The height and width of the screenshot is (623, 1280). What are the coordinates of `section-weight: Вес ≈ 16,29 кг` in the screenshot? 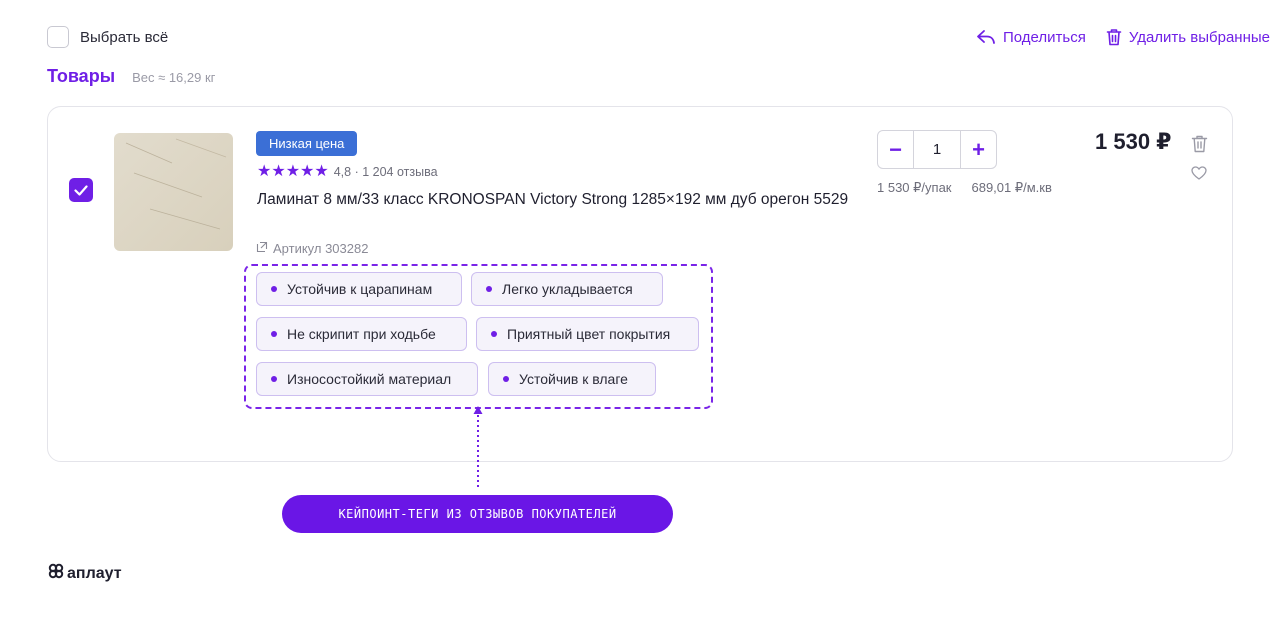 It's located at (174, 77).